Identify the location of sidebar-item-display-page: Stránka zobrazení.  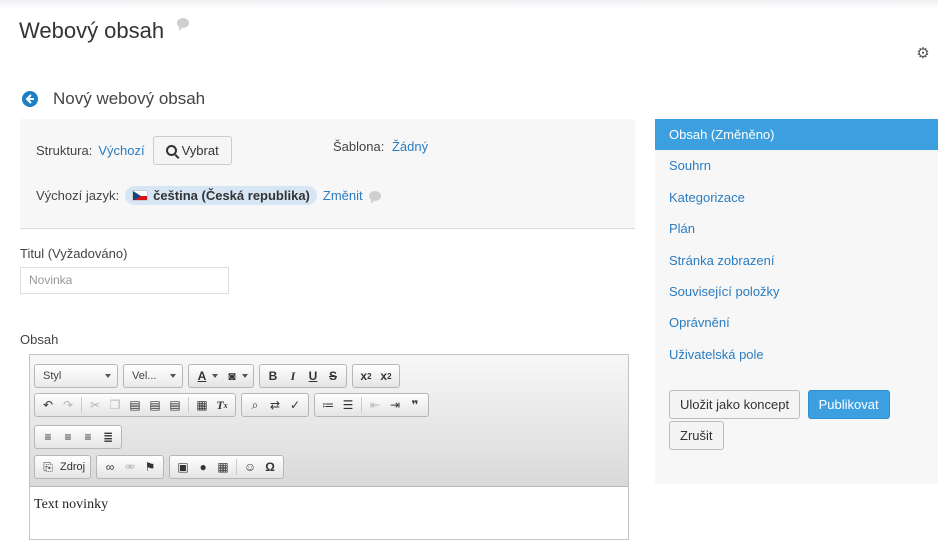
(796, 260).